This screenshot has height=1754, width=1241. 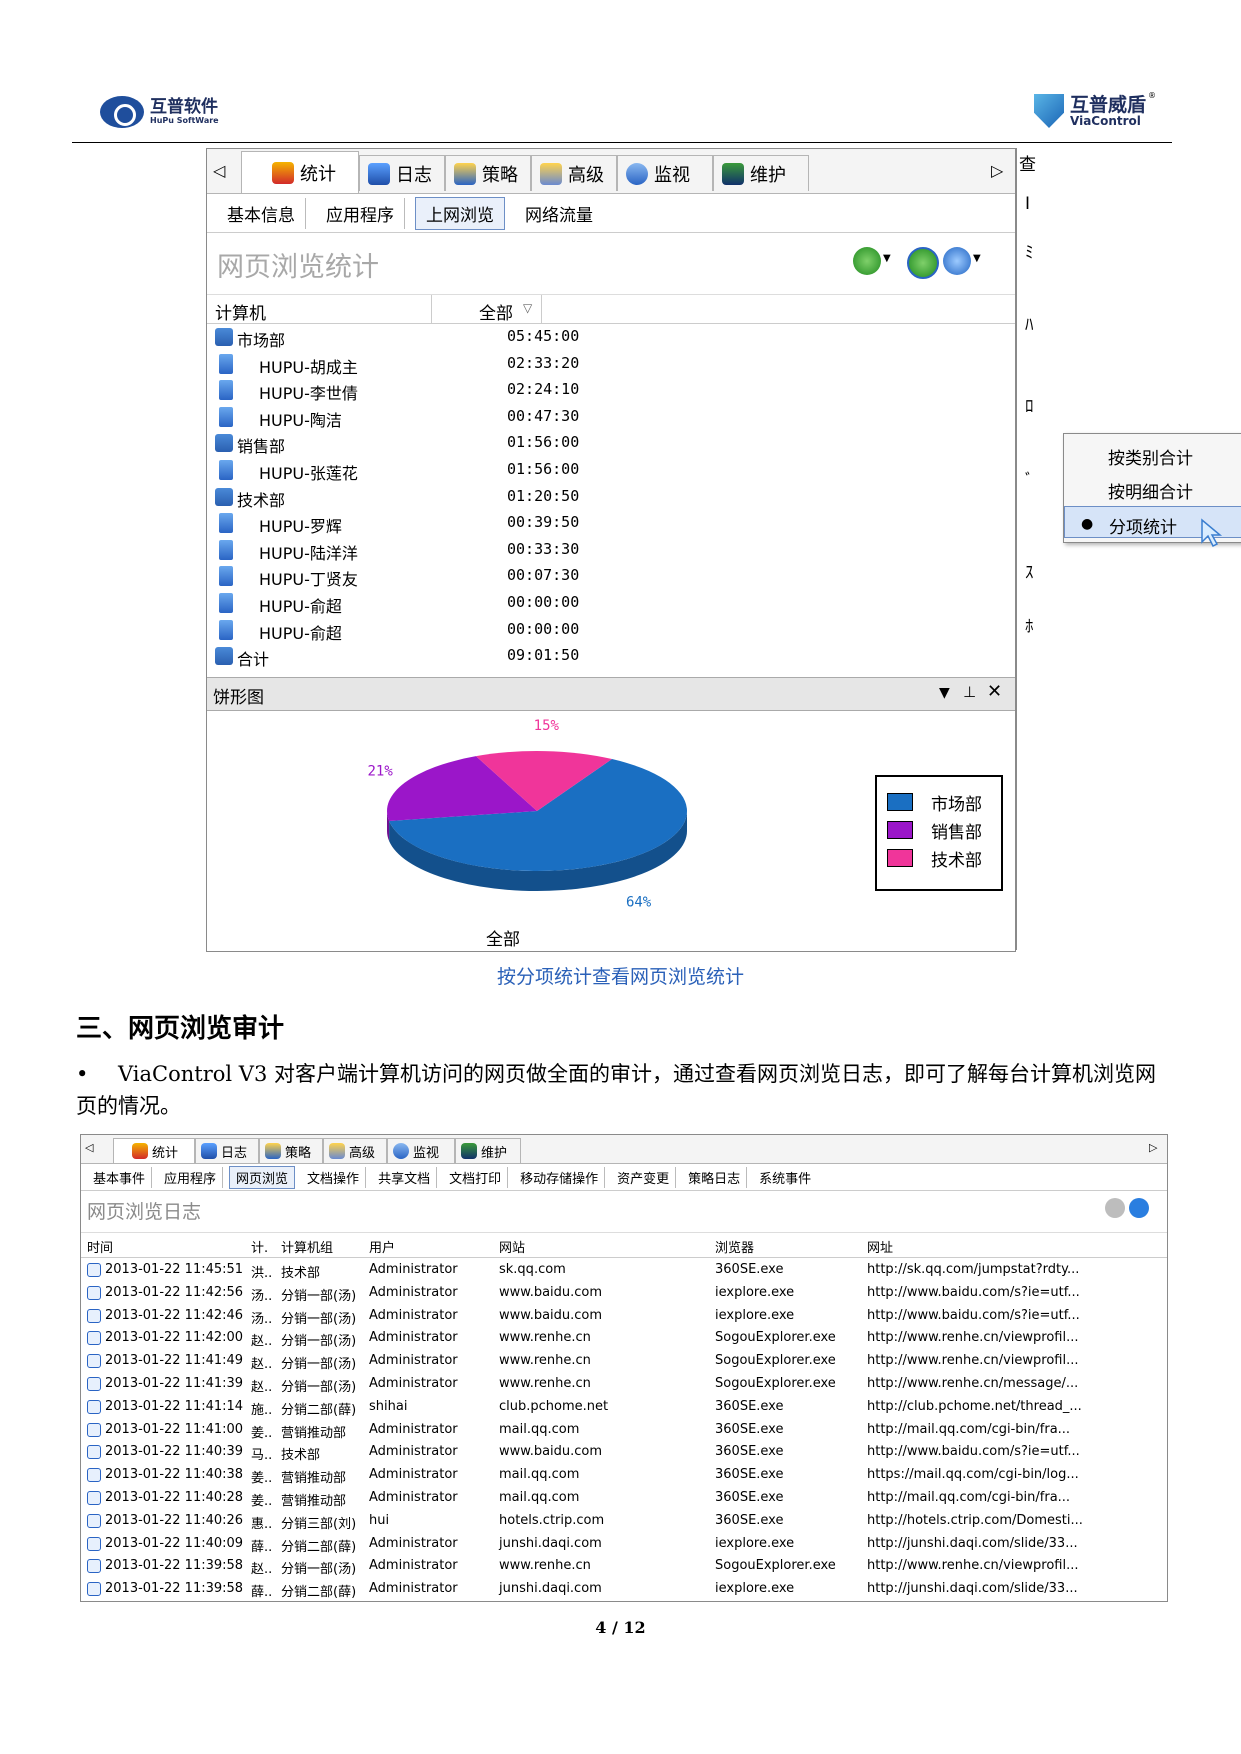 What do you see at coordinates (1152, 95) in the screenshot?
I see `registered-mark: ®` at bounding box center [1152, 95].